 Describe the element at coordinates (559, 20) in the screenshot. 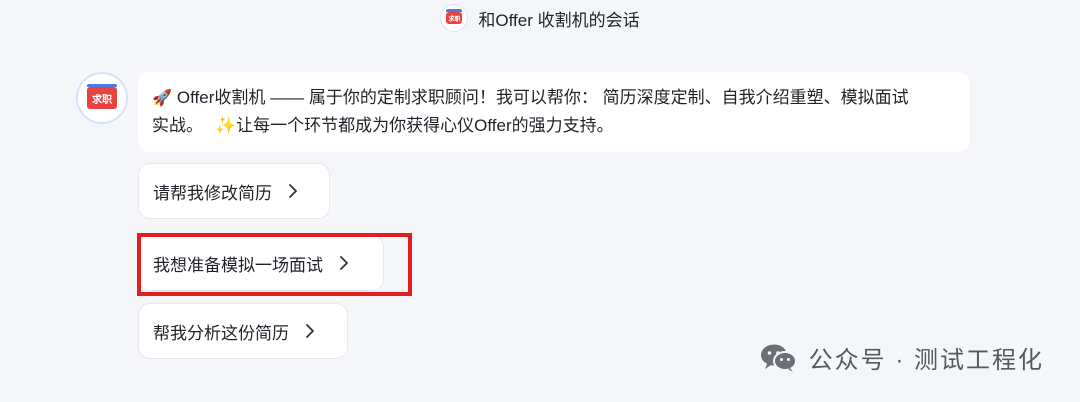

I see `conversation-title: 和Offer 收割机的会话` at that location.